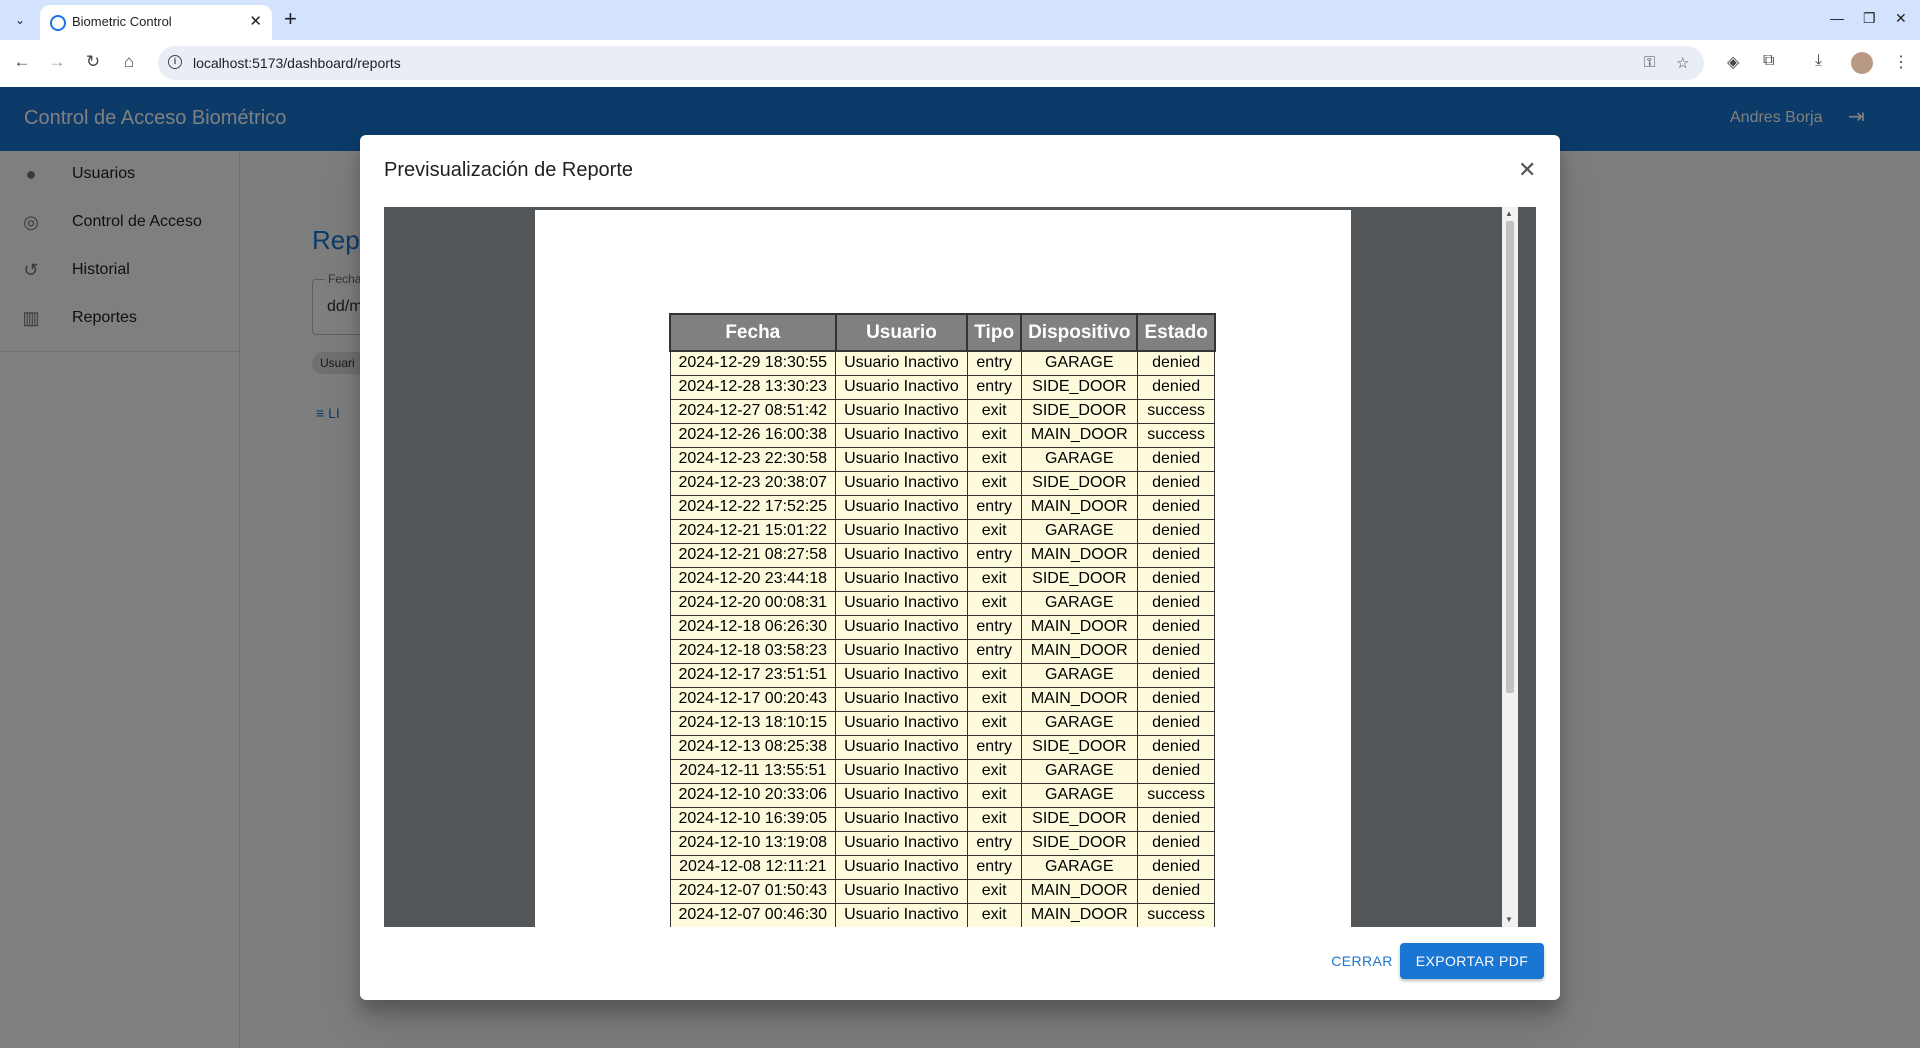  I want to click on minimize-icon: —, so click(1837, 18).